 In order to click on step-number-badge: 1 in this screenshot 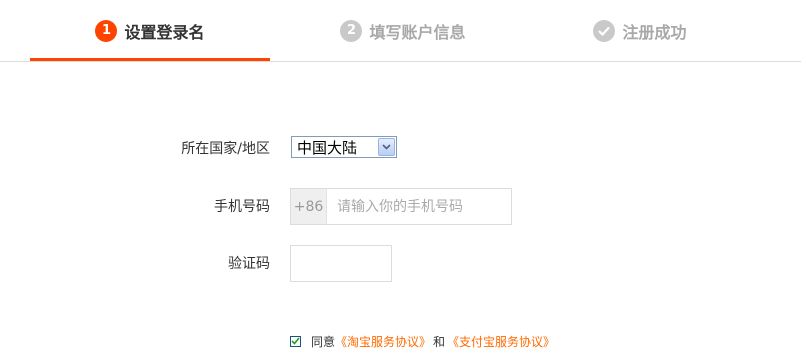, I will do `click(106, 30)`.